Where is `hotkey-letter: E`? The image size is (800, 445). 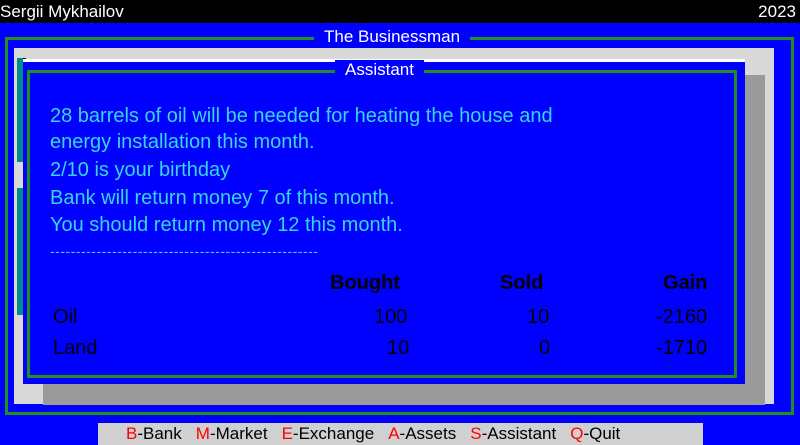
hotkey-letter: E is located at coordinates (287, 433).